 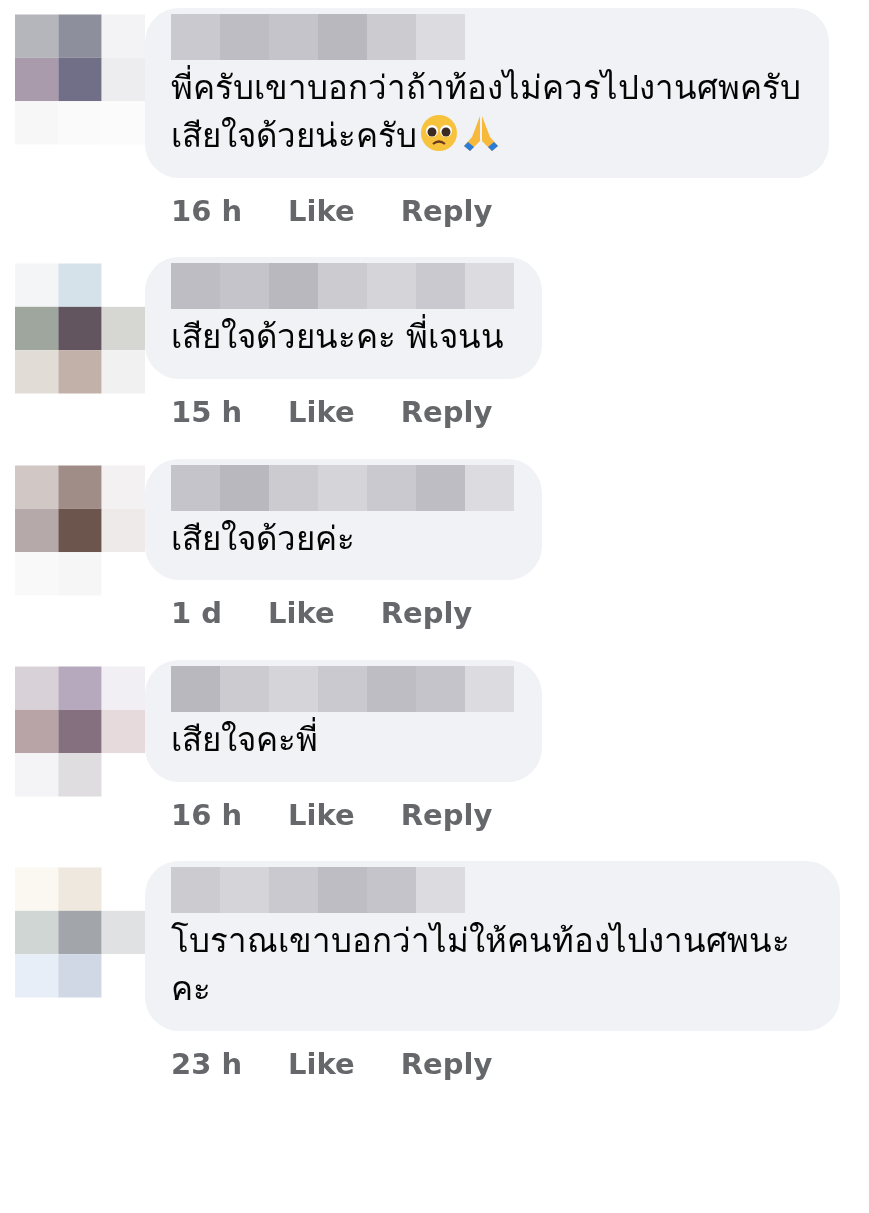 What do you see at coordinates (263, 538) in the screenshot?
I see `comment-text: เสียใจด้วยค่ะ` at bounding box center [263, 538].